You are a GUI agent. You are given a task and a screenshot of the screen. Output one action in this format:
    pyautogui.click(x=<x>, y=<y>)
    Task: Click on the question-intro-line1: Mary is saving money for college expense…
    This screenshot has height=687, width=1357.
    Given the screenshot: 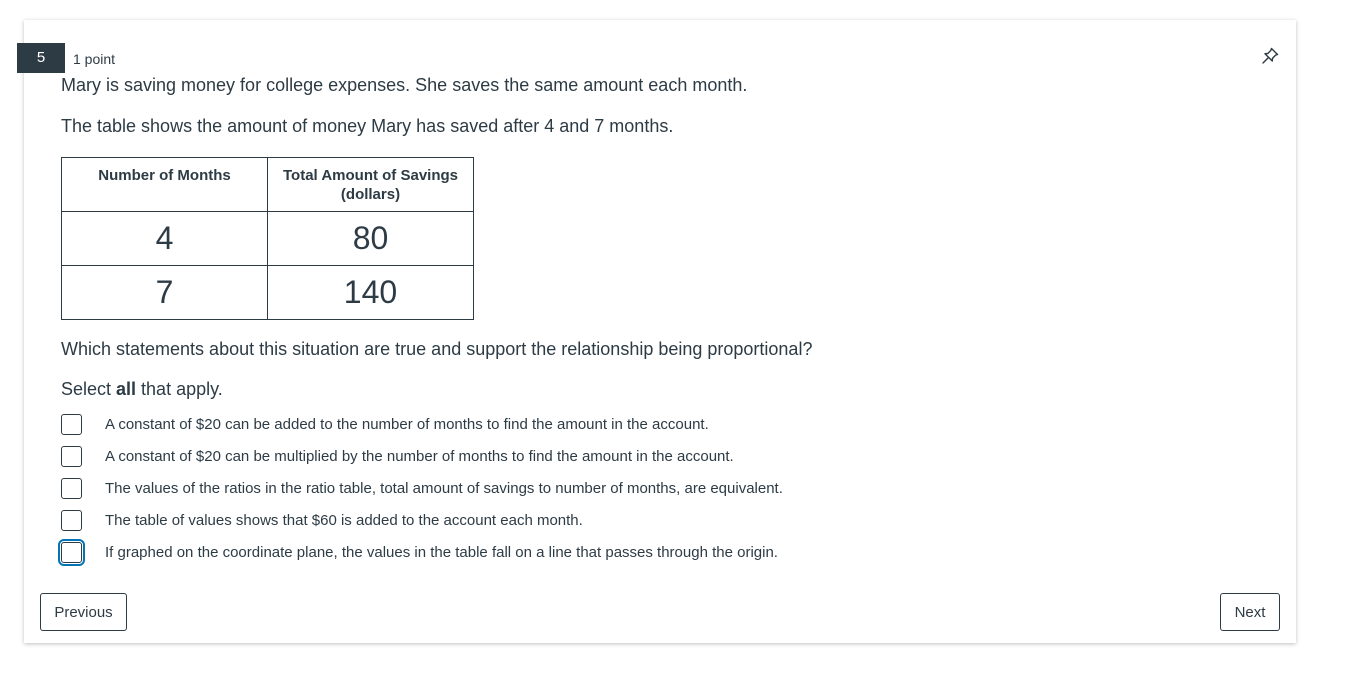 What is the action you would take?
    pyautogui.click(x=404, y=85)
    